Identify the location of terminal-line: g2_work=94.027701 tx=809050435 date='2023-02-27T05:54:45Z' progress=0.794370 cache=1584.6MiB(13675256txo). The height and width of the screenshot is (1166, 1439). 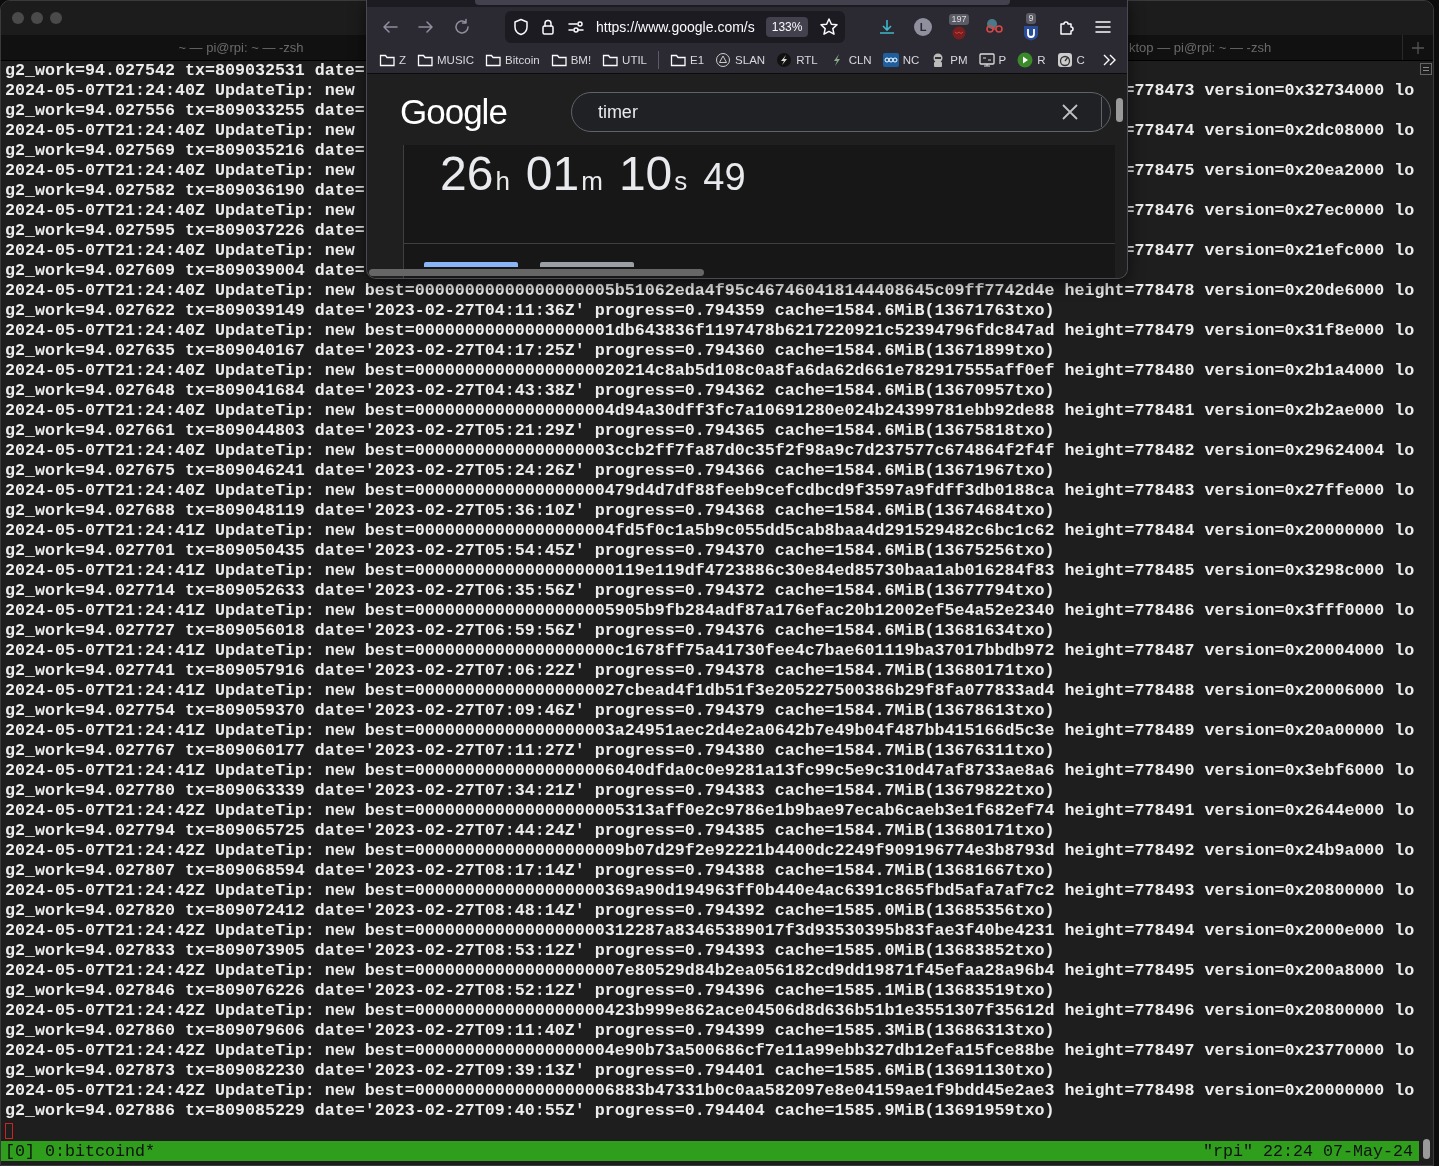
(530, 551).